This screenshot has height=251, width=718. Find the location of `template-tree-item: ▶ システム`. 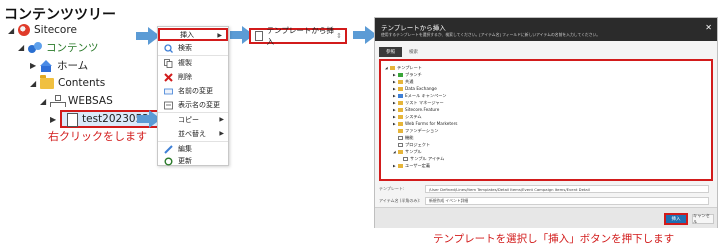

template-tree-item: ▶ システム is located at coordinates (407, 117).